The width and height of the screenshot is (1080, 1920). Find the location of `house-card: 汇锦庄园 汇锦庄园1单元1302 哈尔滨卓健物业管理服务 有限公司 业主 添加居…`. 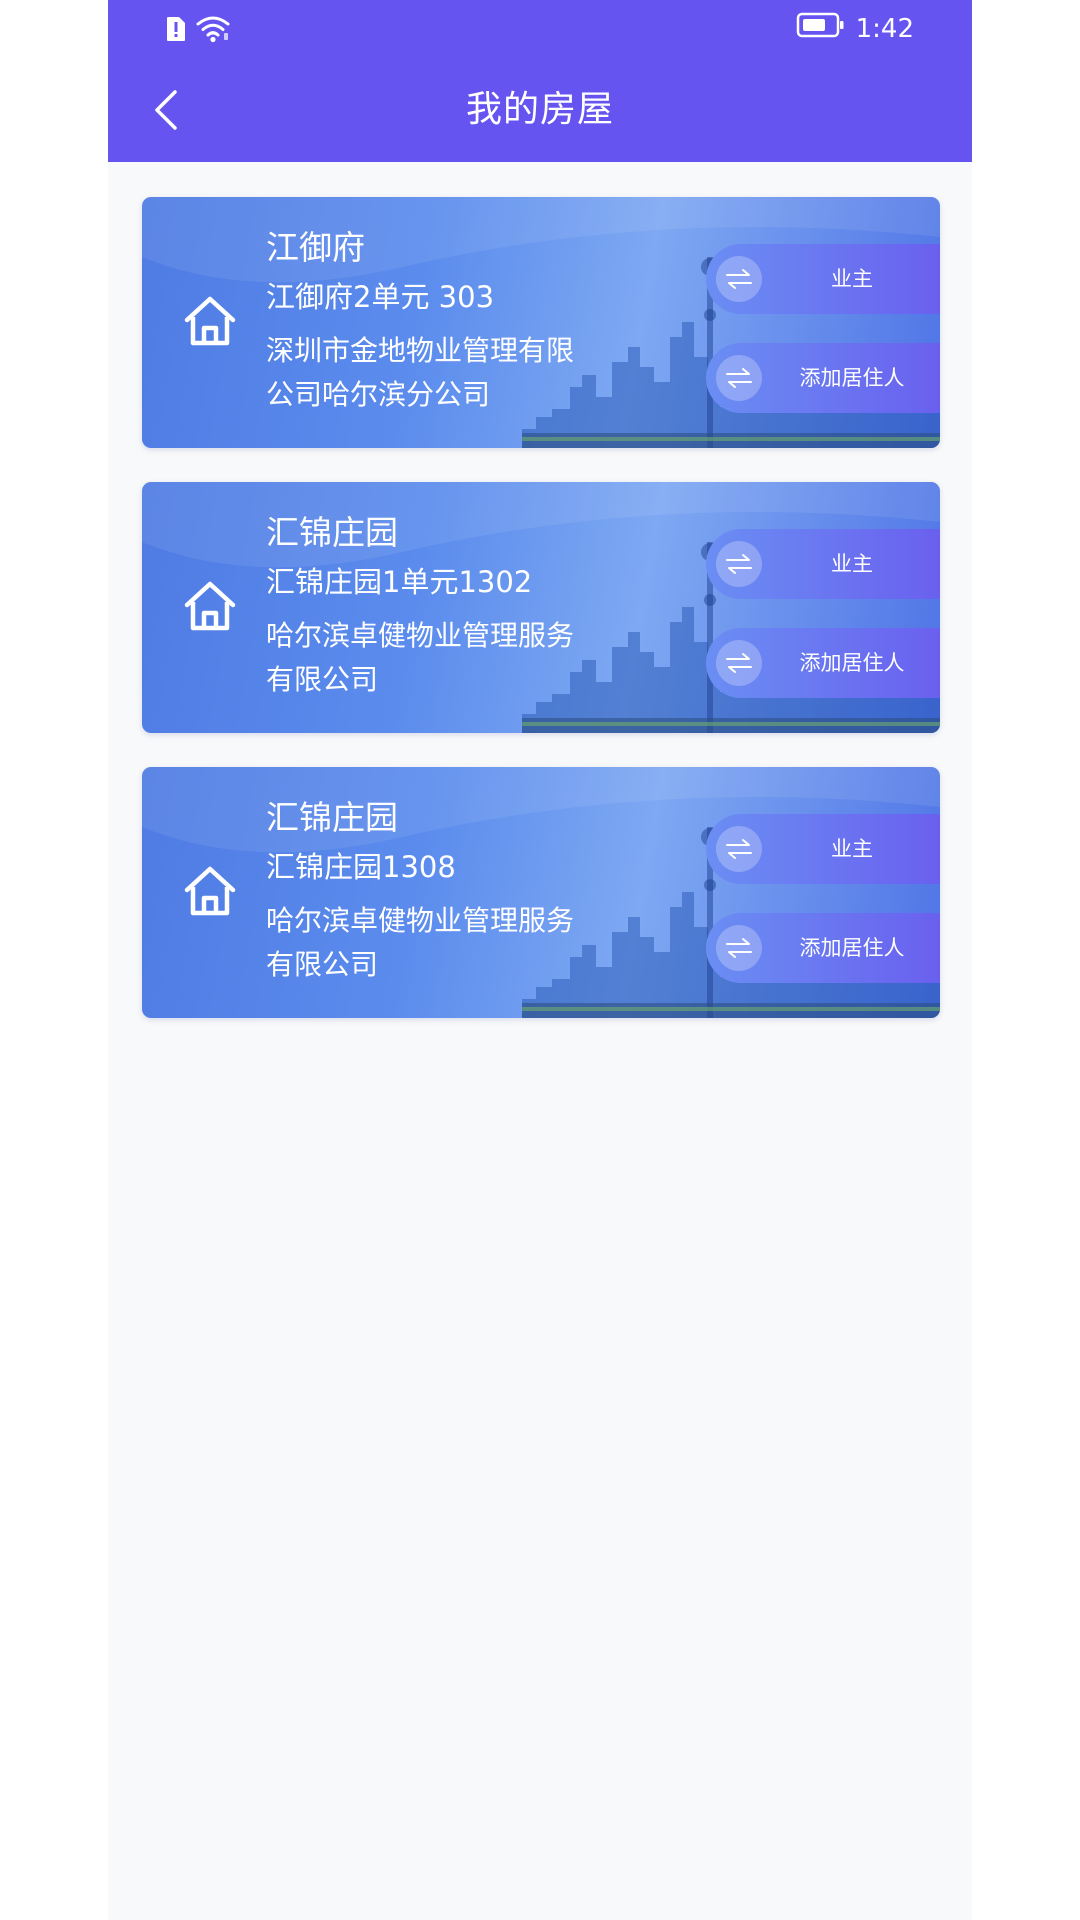

house-card: 汇锦庄园 汇锦庄园1单元1302 哈尔滨卓健物业管理服务 有限公司 业主 添加居… is located at coordinates (541, 607).